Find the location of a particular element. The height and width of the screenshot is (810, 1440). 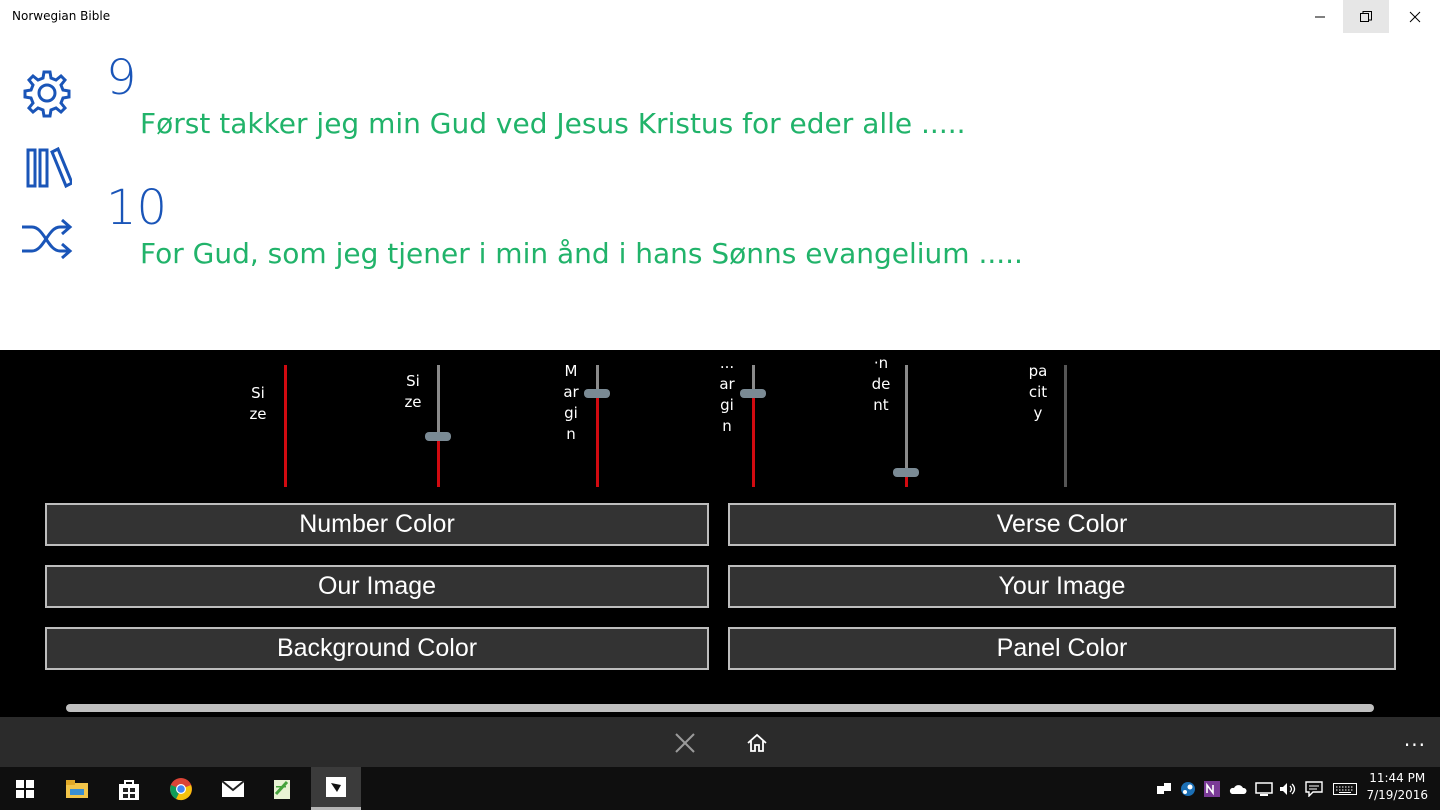

notes-taskbar-item is located at coordinates (283, 788).